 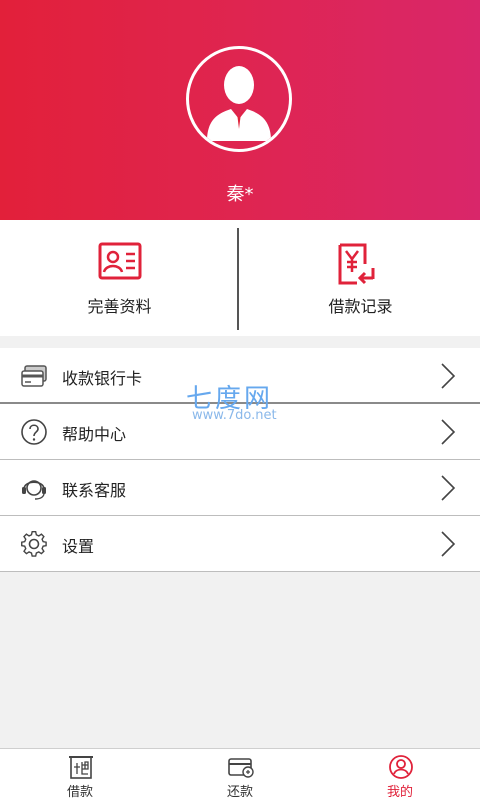 I want to click on watermark: 七度网 www.7do.net, so click(x=241, y=403).